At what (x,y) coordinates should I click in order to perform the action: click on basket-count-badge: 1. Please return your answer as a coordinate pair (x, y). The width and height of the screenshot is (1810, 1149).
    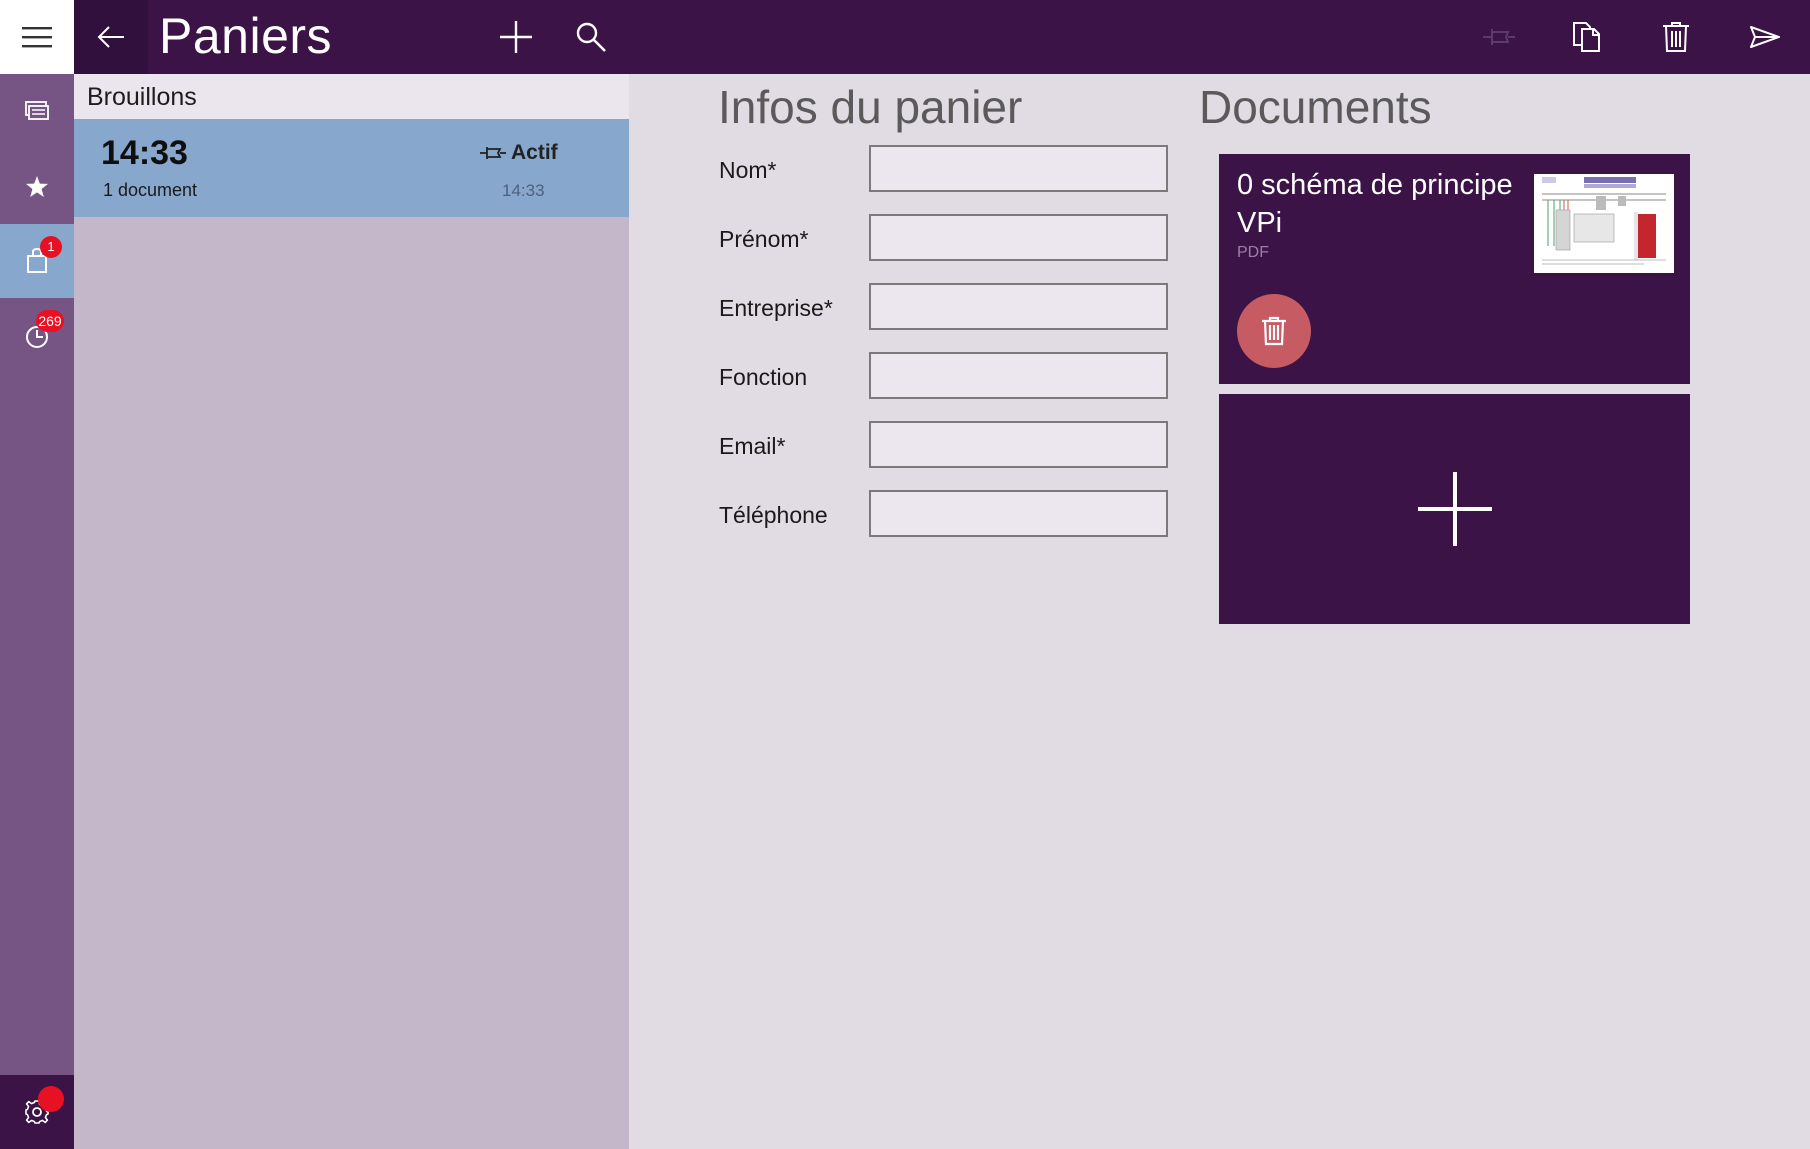
    Looking at the image, I should click on (51, 247).